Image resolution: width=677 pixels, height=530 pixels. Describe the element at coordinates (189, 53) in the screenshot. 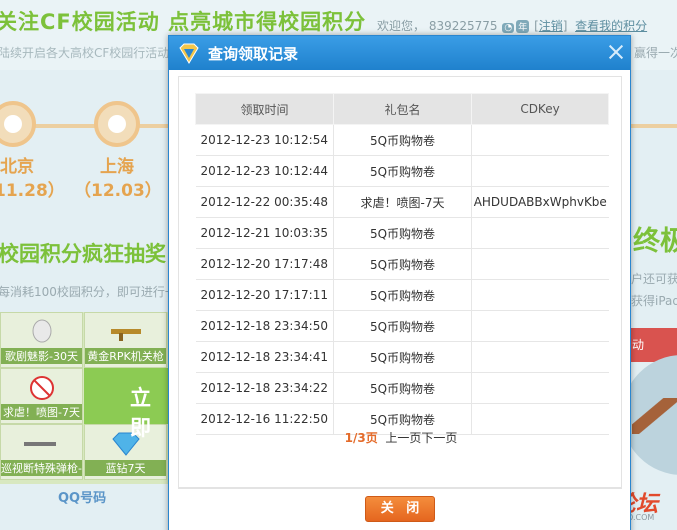

I see `cf-shield-icon` at that location.